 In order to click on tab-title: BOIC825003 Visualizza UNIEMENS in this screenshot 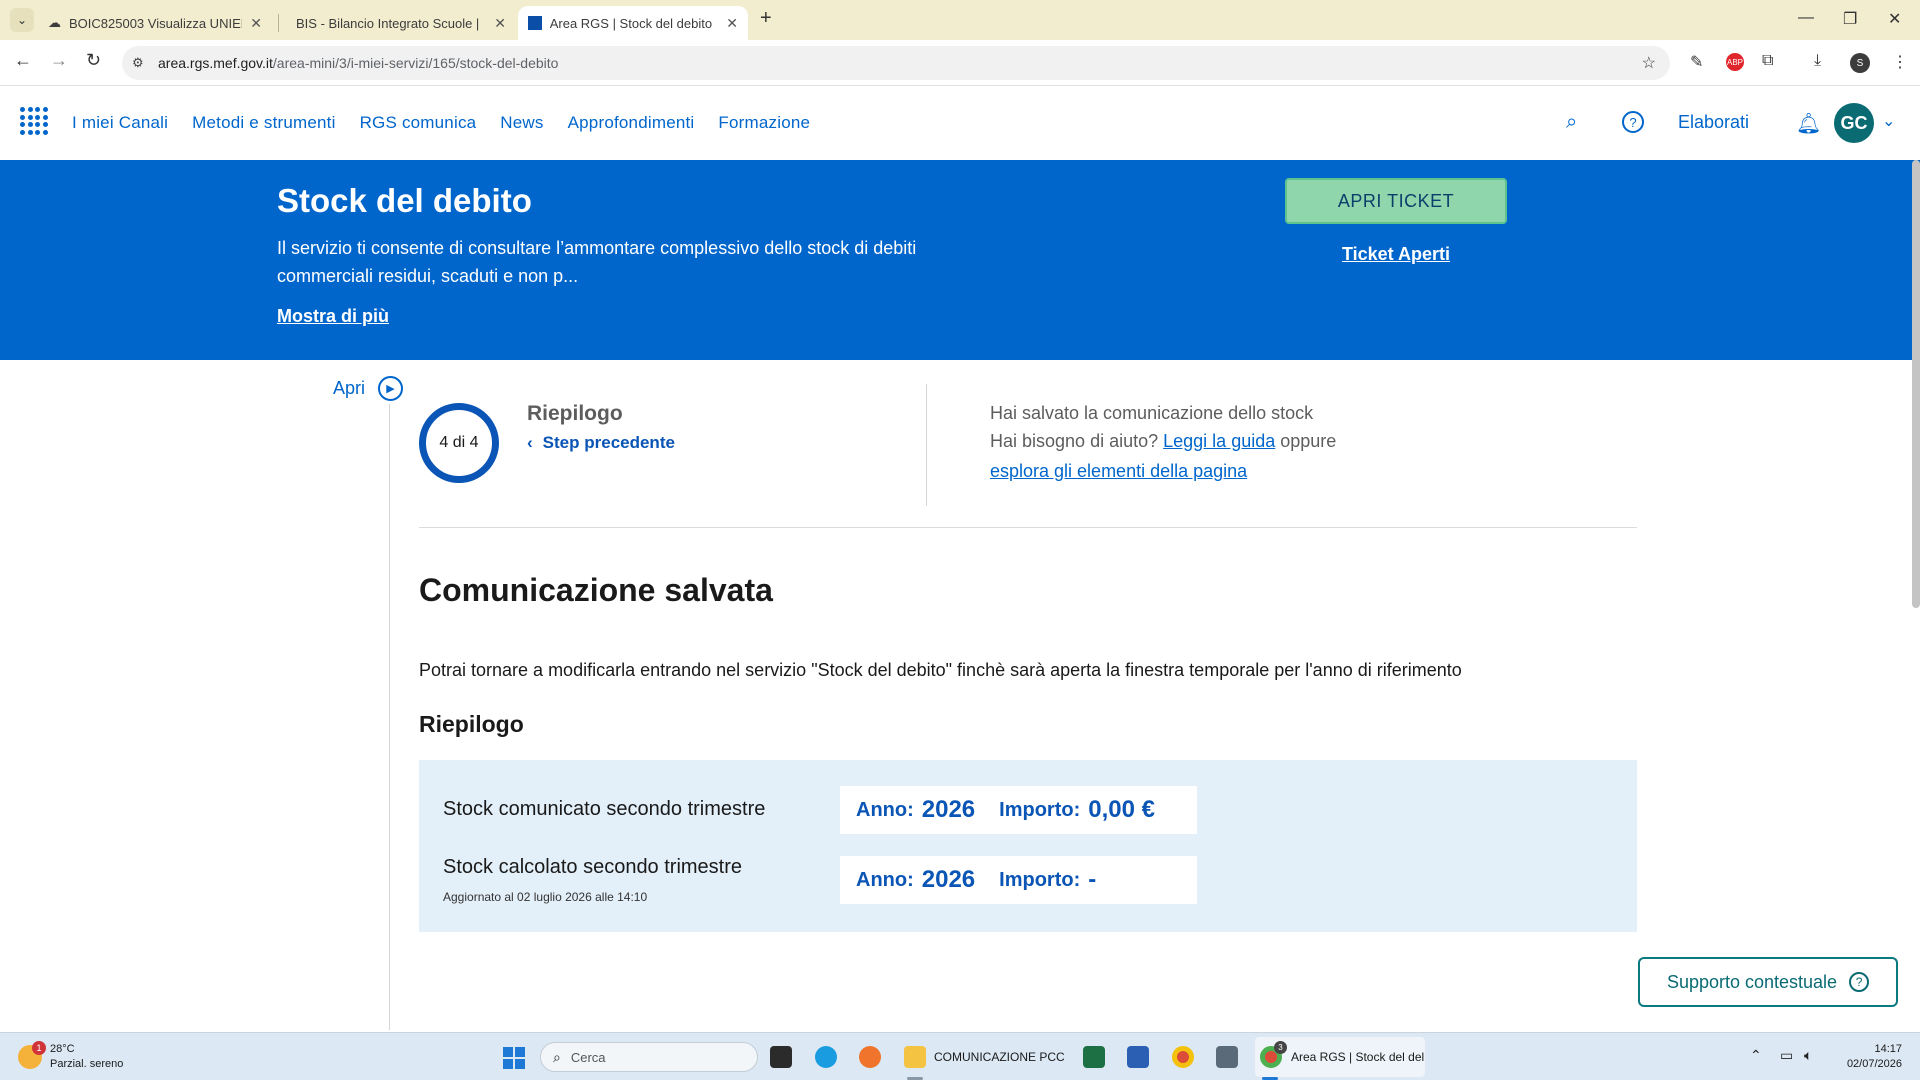, I will do `click(155, 23)`.